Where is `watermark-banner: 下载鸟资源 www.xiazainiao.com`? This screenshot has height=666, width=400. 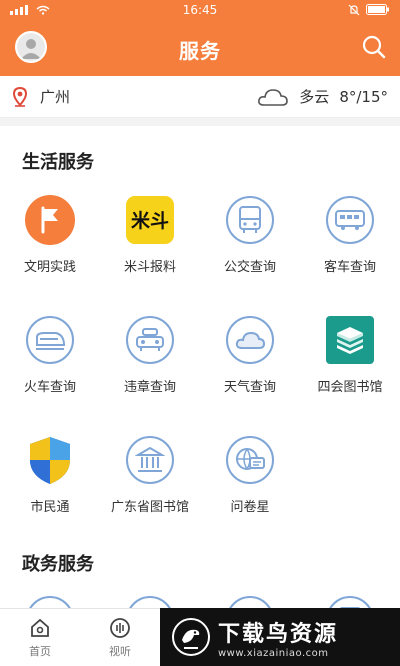 watermark-banner: 下载鸟资源 www.xiazainiao.com is located at coordinates (280, 637).